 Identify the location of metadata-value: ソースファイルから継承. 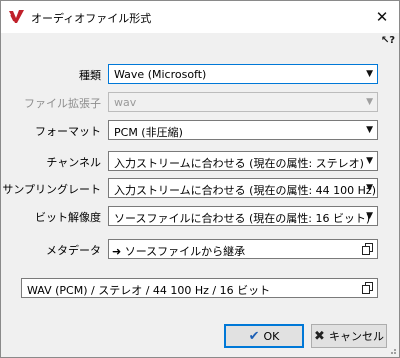
(185, 251).